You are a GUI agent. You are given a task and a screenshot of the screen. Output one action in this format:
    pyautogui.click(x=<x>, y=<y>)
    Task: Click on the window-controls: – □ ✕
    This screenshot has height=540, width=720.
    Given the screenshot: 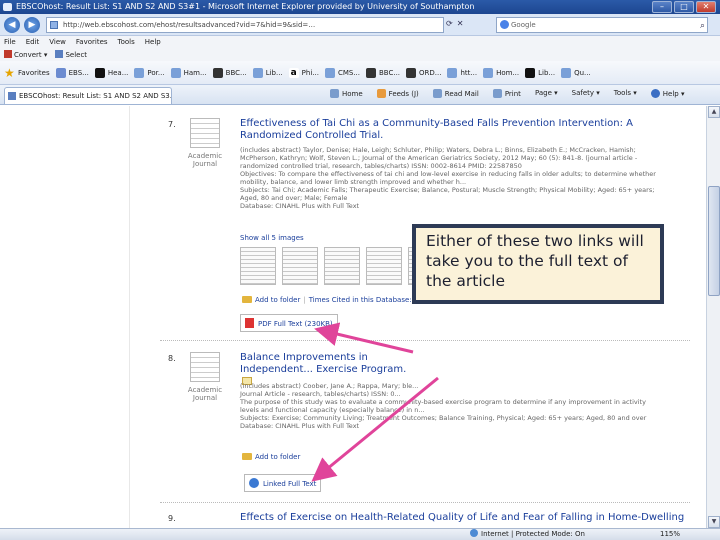 What is the action you would take?
    pyautogui.click(x=684, y=7)
    